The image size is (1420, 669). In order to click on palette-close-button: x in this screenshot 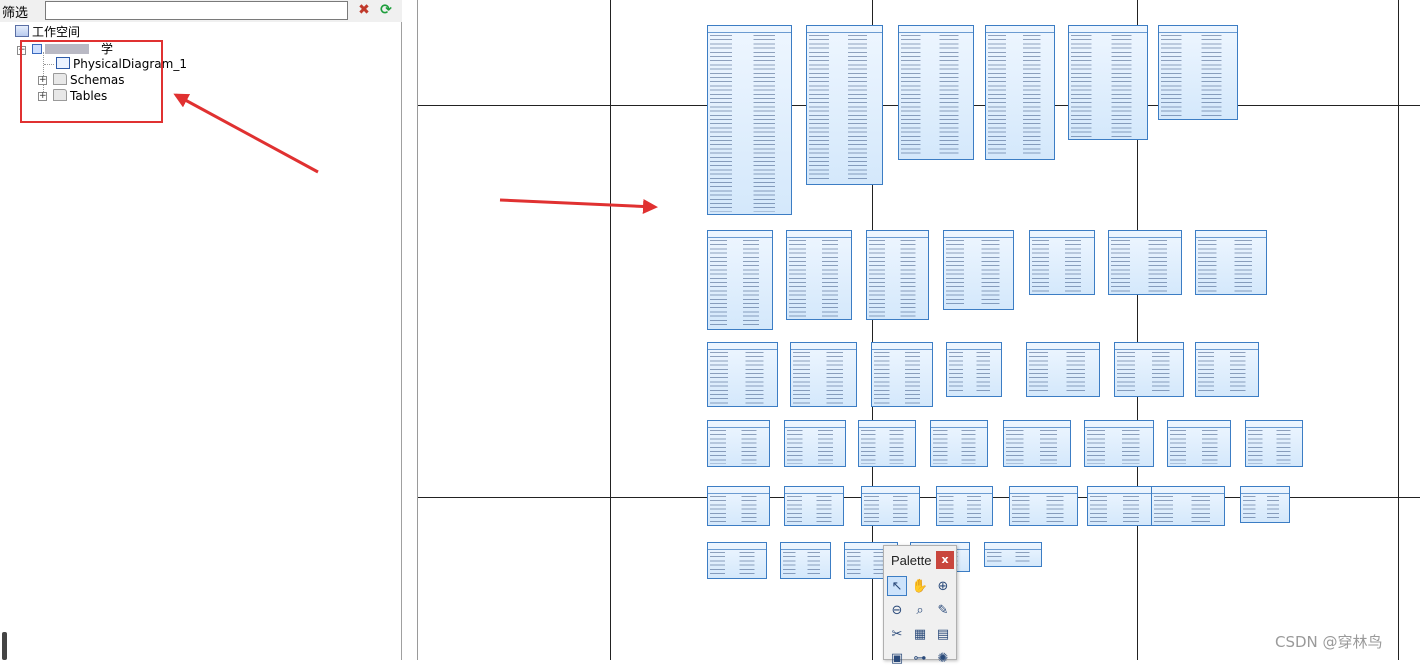, I will do `click(945, 560)`.